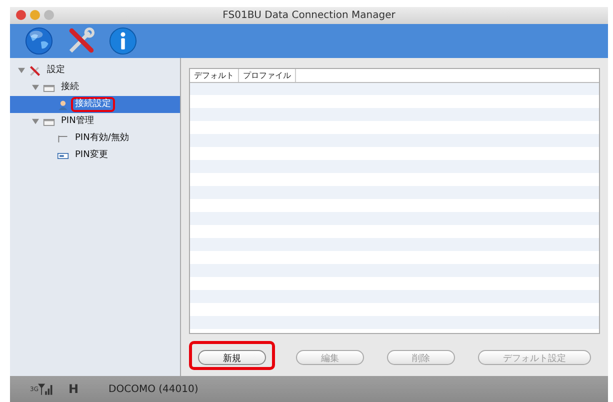 The height and width of the screenshot is (402, 613). I want to click on tree-item: PIN変更, so click(91, 155).